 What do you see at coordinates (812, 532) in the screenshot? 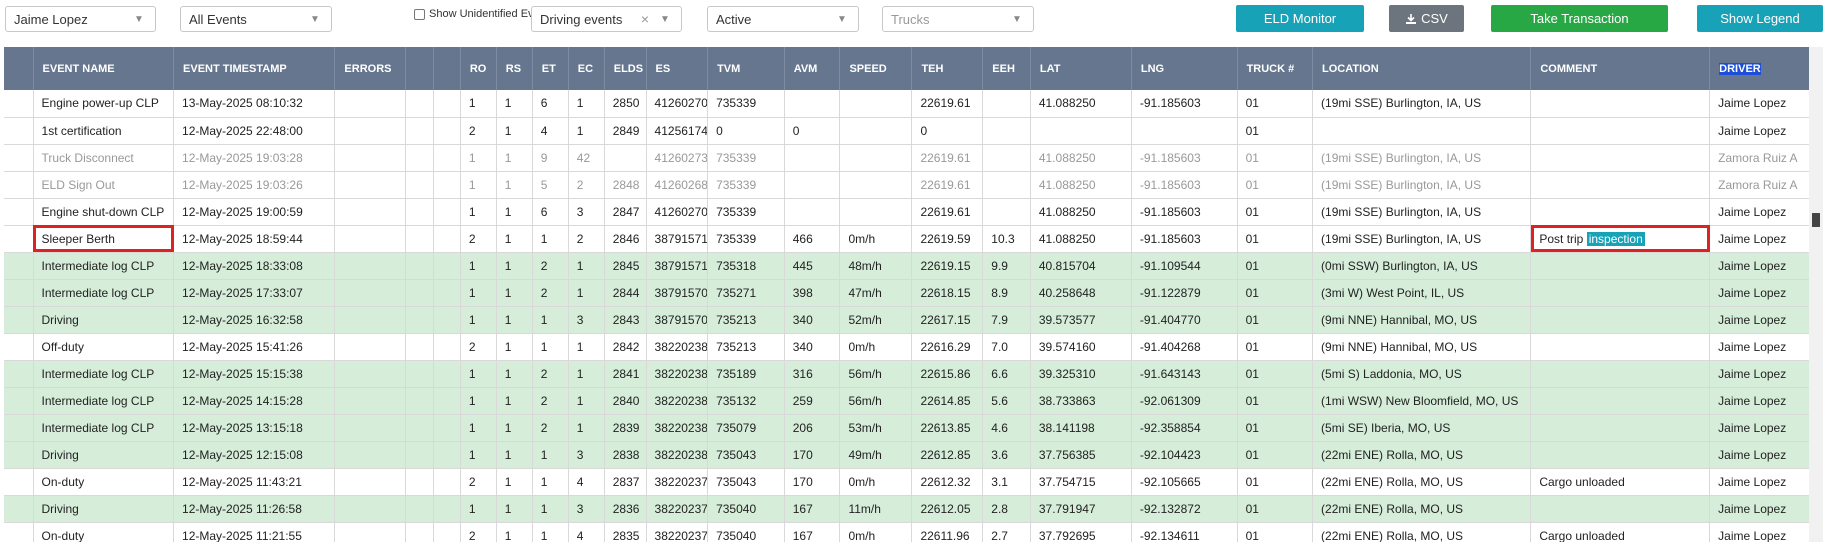
I see `table-cell: 167` at bounding box center [812, 532].